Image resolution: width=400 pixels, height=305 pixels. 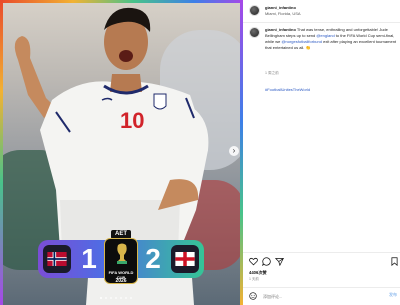 What do you see at coordinates (301, 41) in the screenshot?
I see `mention-norges: @norgesfotballforbund` at bounding box center [301, 41].